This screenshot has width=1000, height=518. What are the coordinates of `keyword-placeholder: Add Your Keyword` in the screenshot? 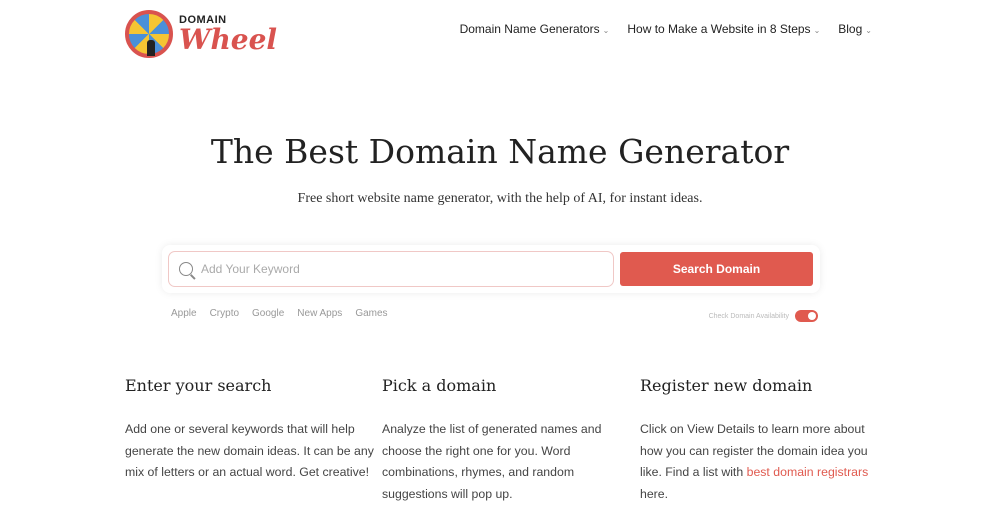 It's located at (250, 269).